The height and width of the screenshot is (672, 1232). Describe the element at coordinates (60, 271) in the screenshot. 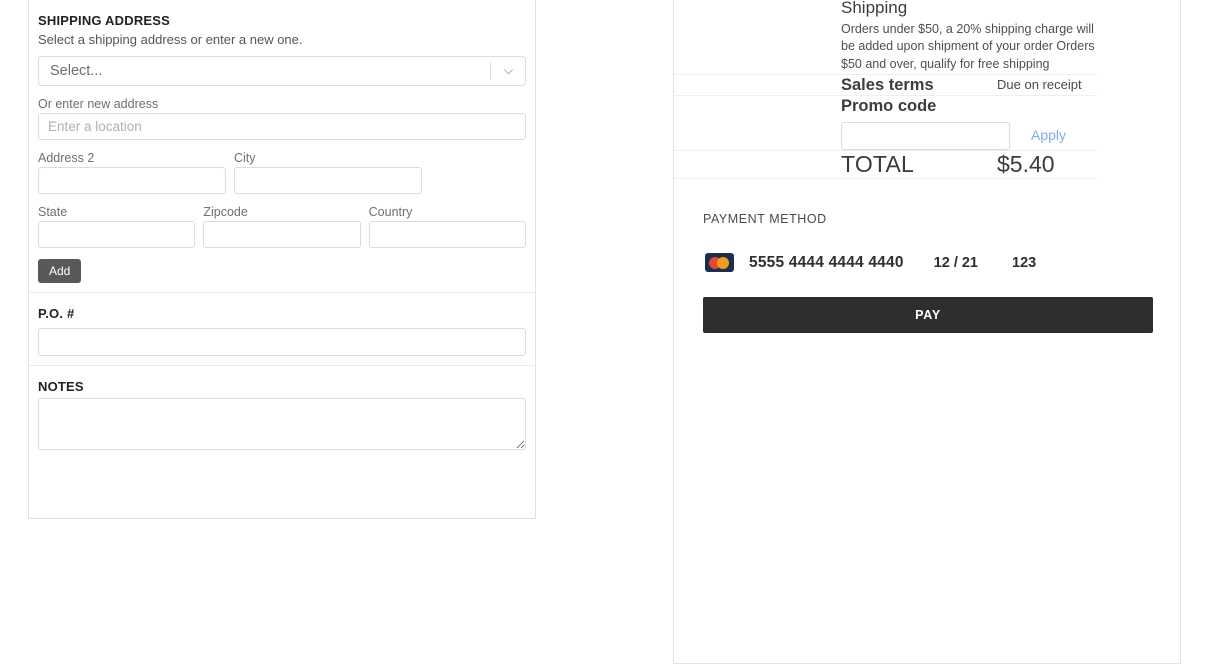

I see `add-address-button: Add` at that location.